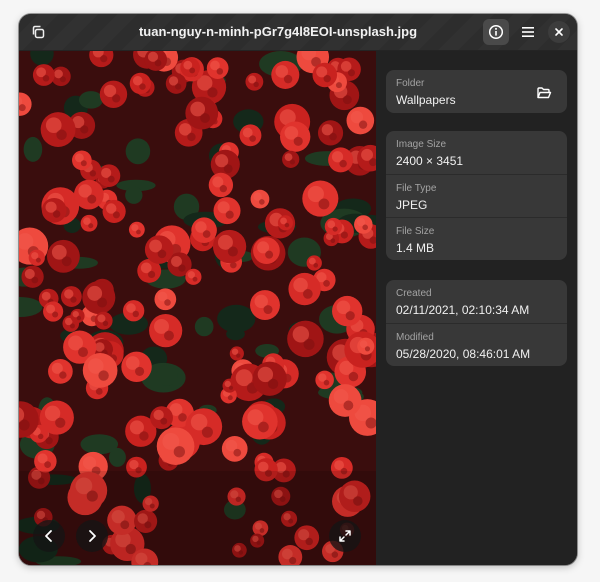 The height and width of the screenshot is (582, 600). What do you see at coordinates (421, 144) in the screenshot?
I see `image-size-label: Image Size` at bounding box center [421, 144].